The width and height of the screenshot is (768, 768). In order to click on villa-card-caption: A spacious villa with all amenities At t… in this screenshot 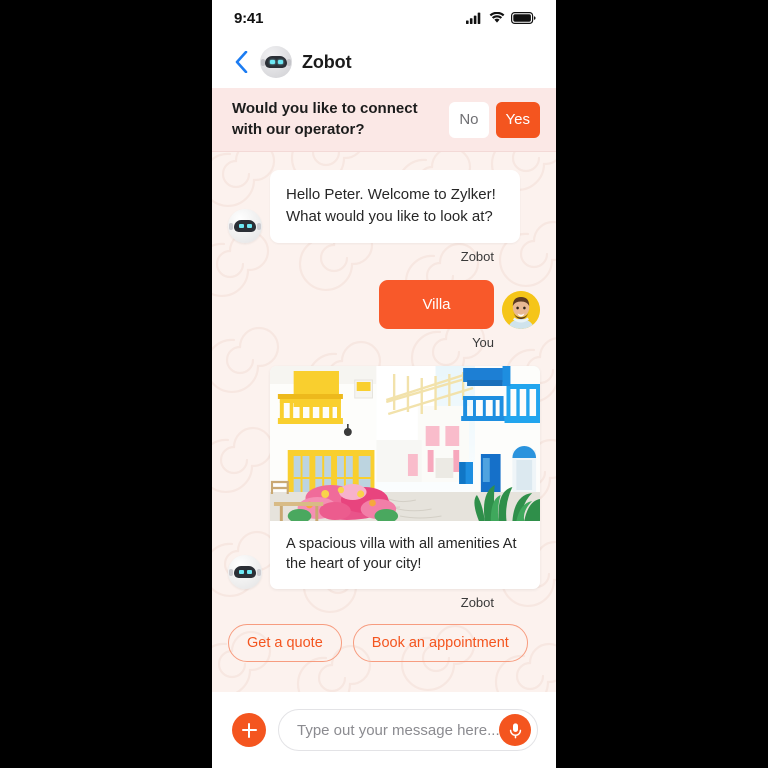, I will do `click(401, 554)`.